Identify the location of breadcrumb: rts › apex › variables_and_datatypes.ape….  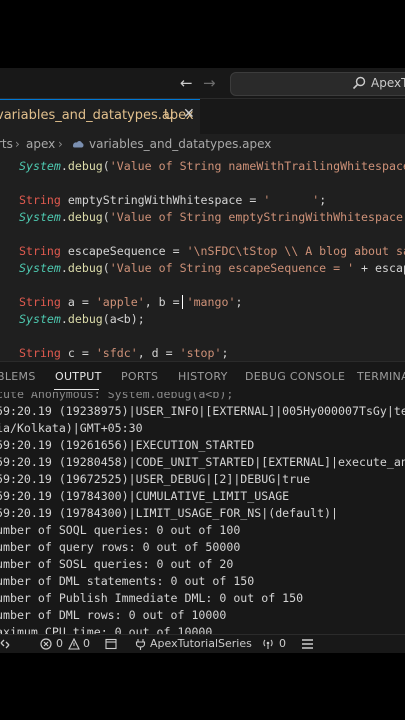
(202, 145).